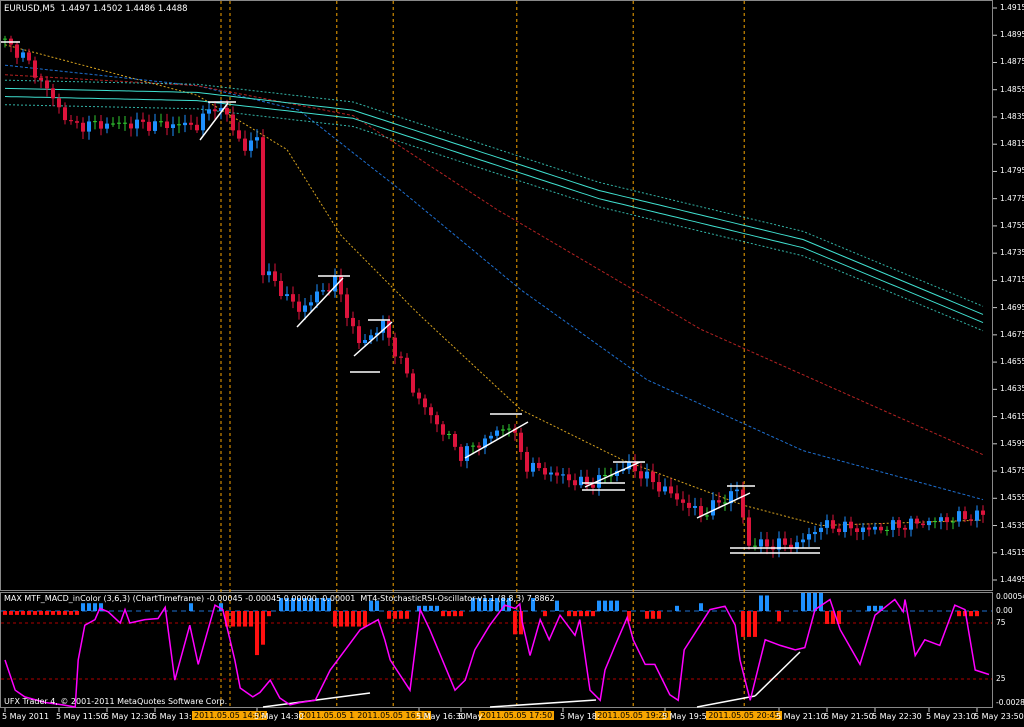  What do you see at coordinates (1012, 253) in the screenshot?
I see `price-label: 1.4735` at bounding box center [1012, 253].